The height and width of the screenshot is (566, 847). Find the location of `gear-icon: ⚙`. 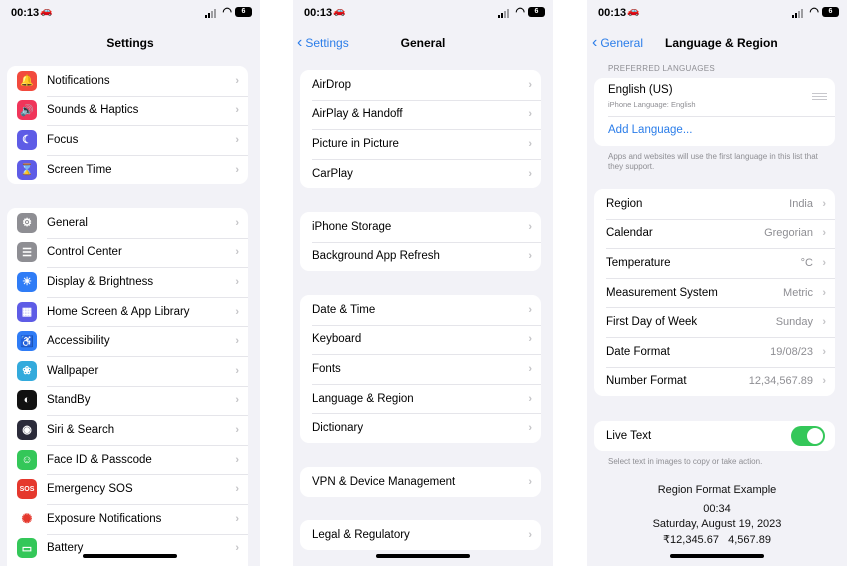

gear-icon: ⚙ is located at coordinates (27, 222).